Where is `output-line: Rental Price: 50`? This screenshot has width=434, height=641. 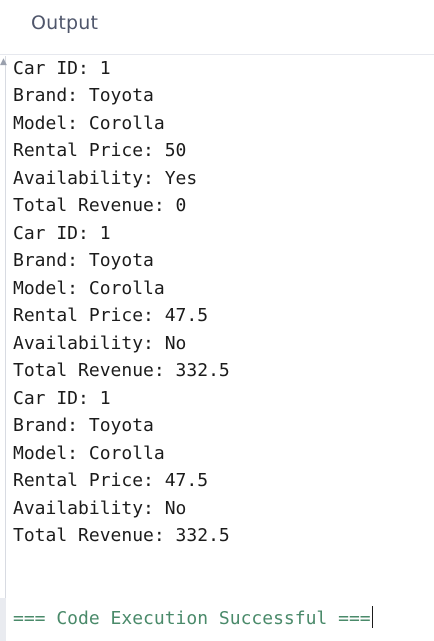 output-line: Rental Price: 50 is located at coordinates (100, 150).